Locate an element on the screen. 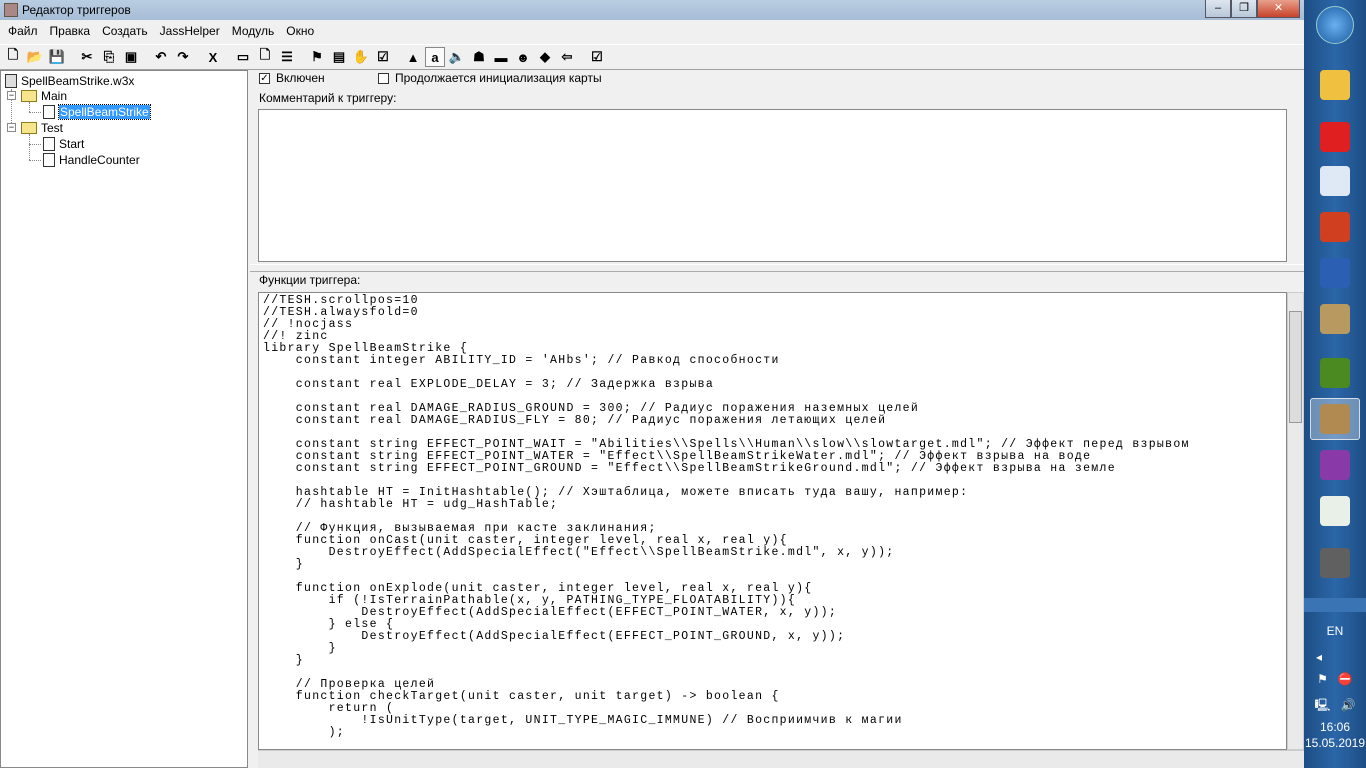 This screenshot has width=1366, height=768. paste-button: ▣ is located at coordinates (131, 57).